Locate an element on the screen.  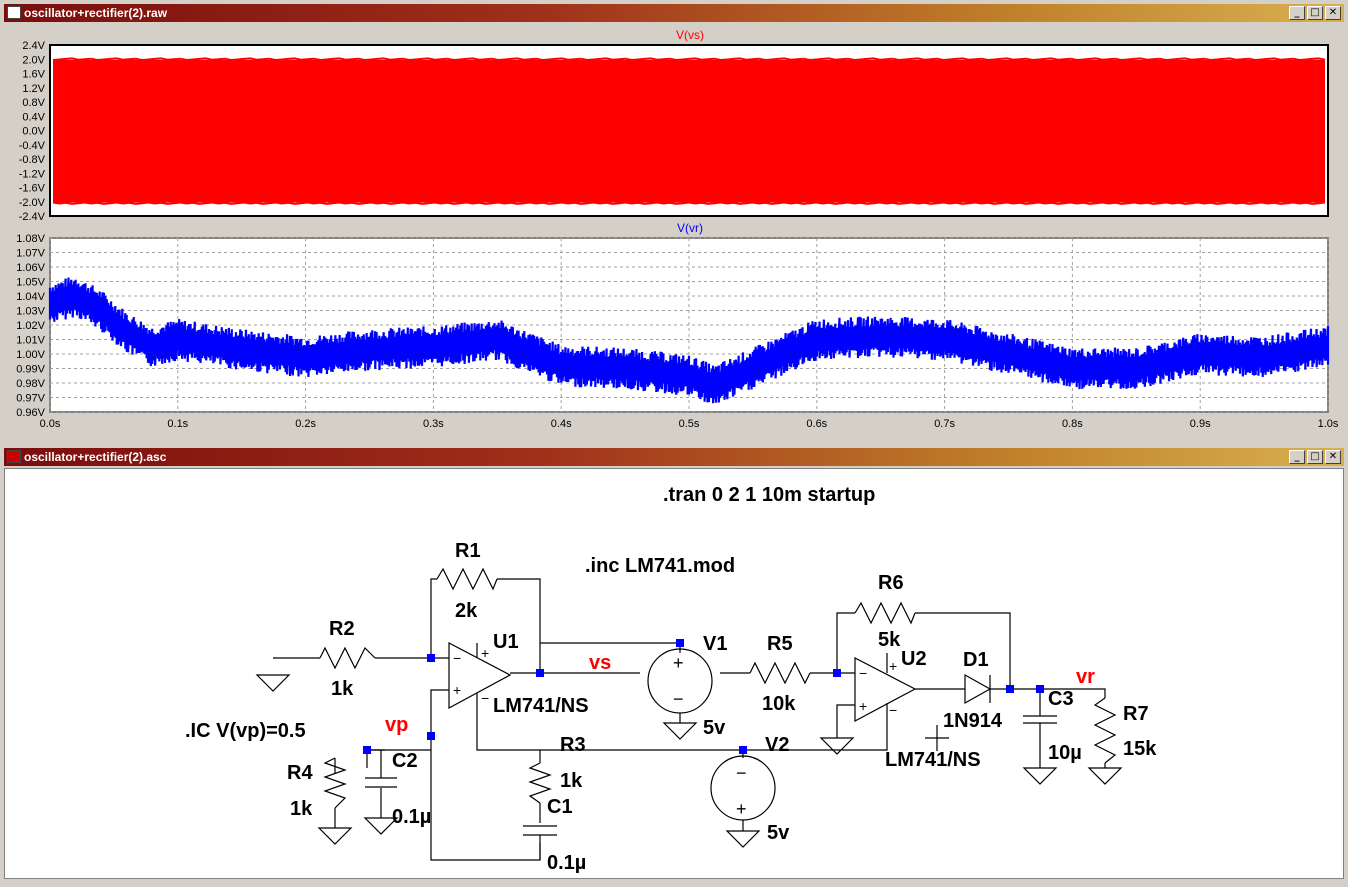
waveform-app-icon is located at coordinates (14, 12).